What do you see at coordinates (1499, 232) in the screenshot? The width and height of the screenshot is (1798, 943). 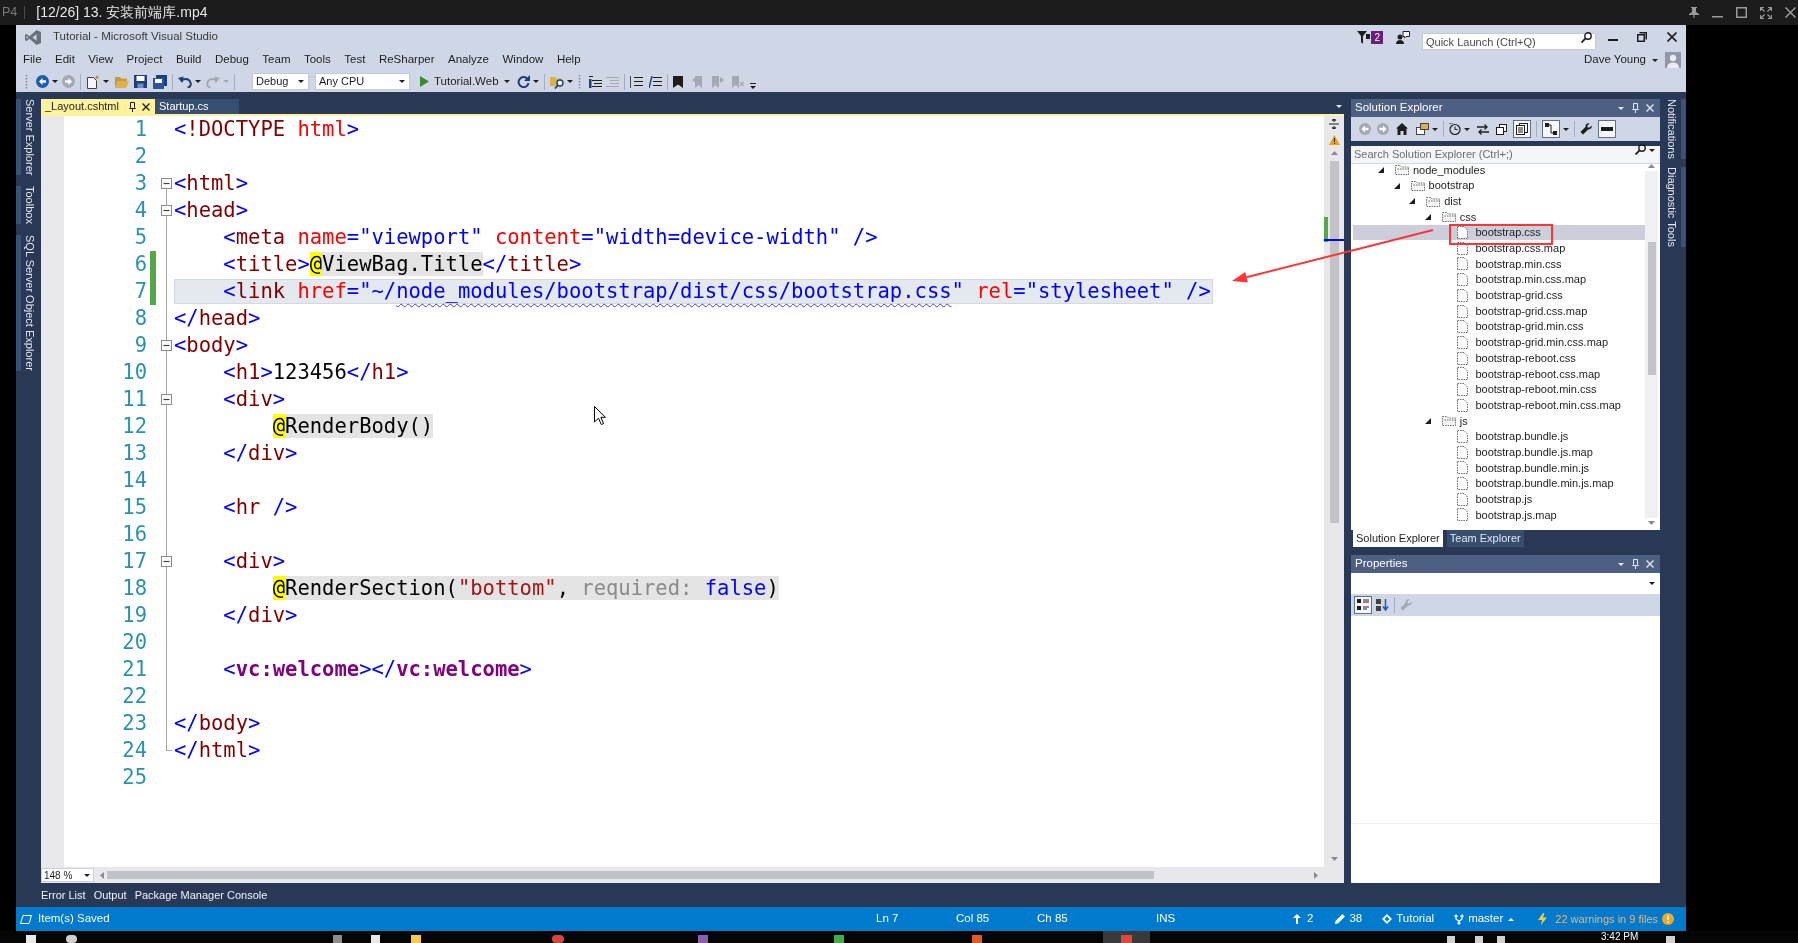 I see `tree-item: bootstrap.css` at bounding box center [1499, 232].